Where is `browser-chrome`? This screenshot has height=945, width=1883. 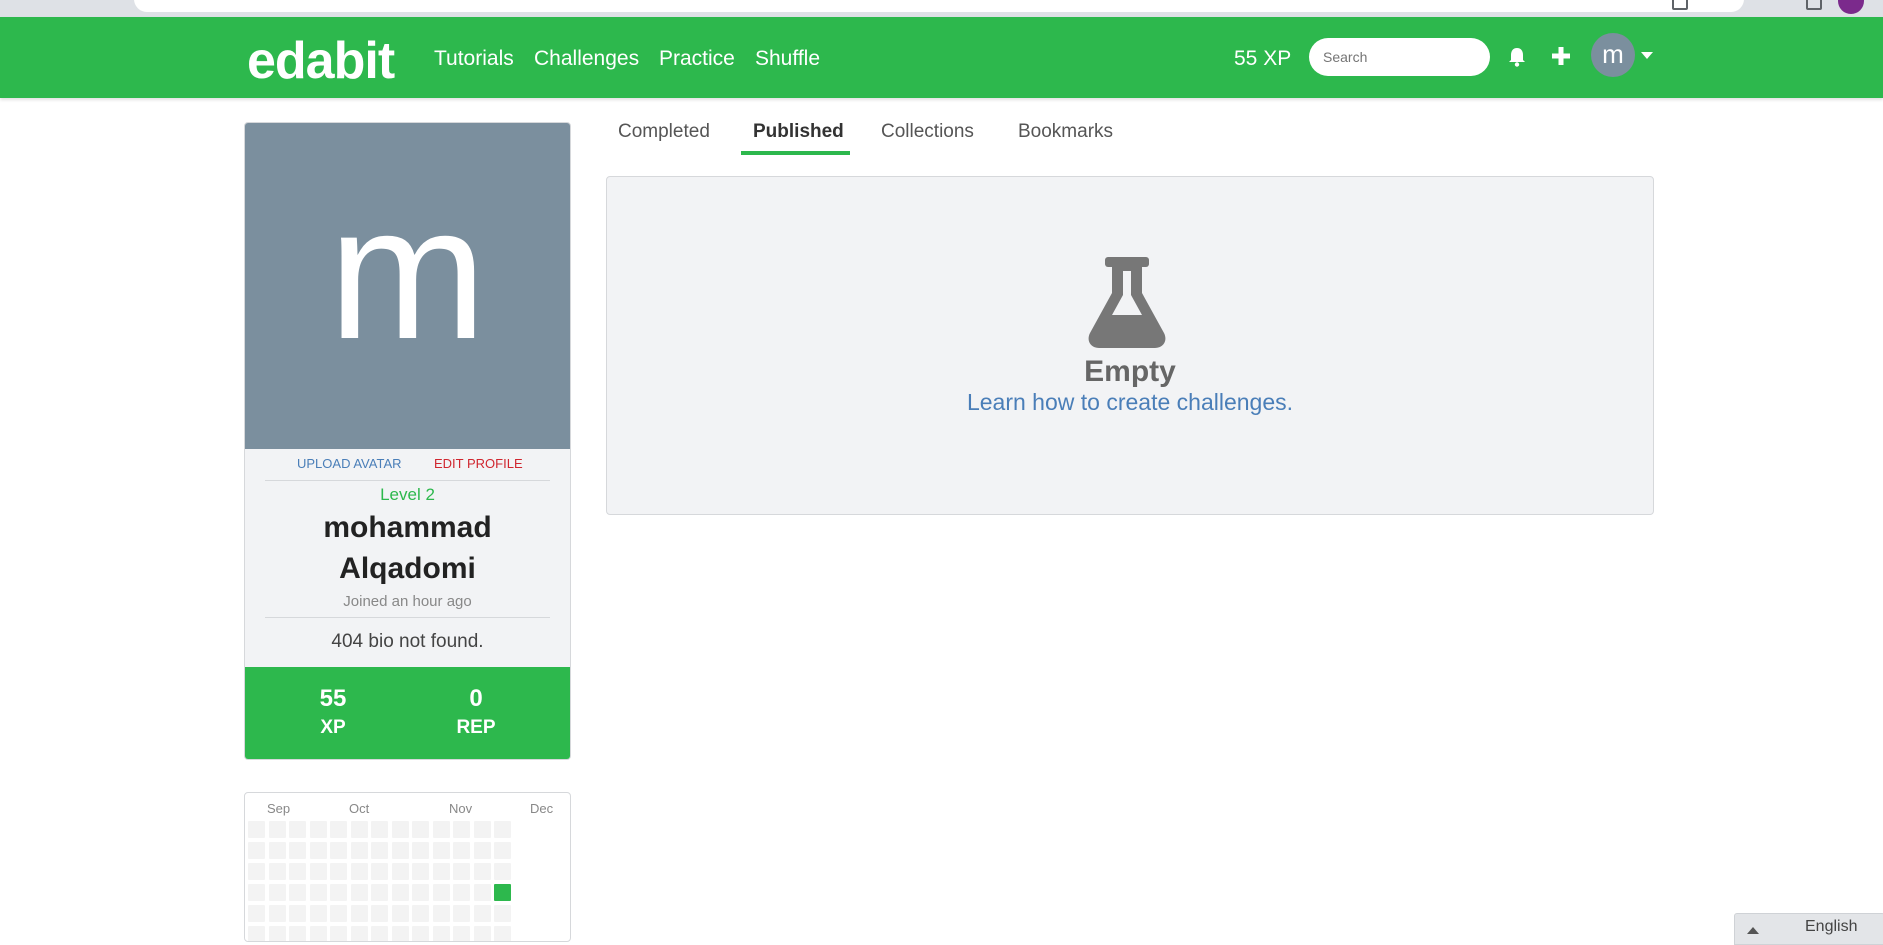
browser-chrome is located at coordinates (941, 8).